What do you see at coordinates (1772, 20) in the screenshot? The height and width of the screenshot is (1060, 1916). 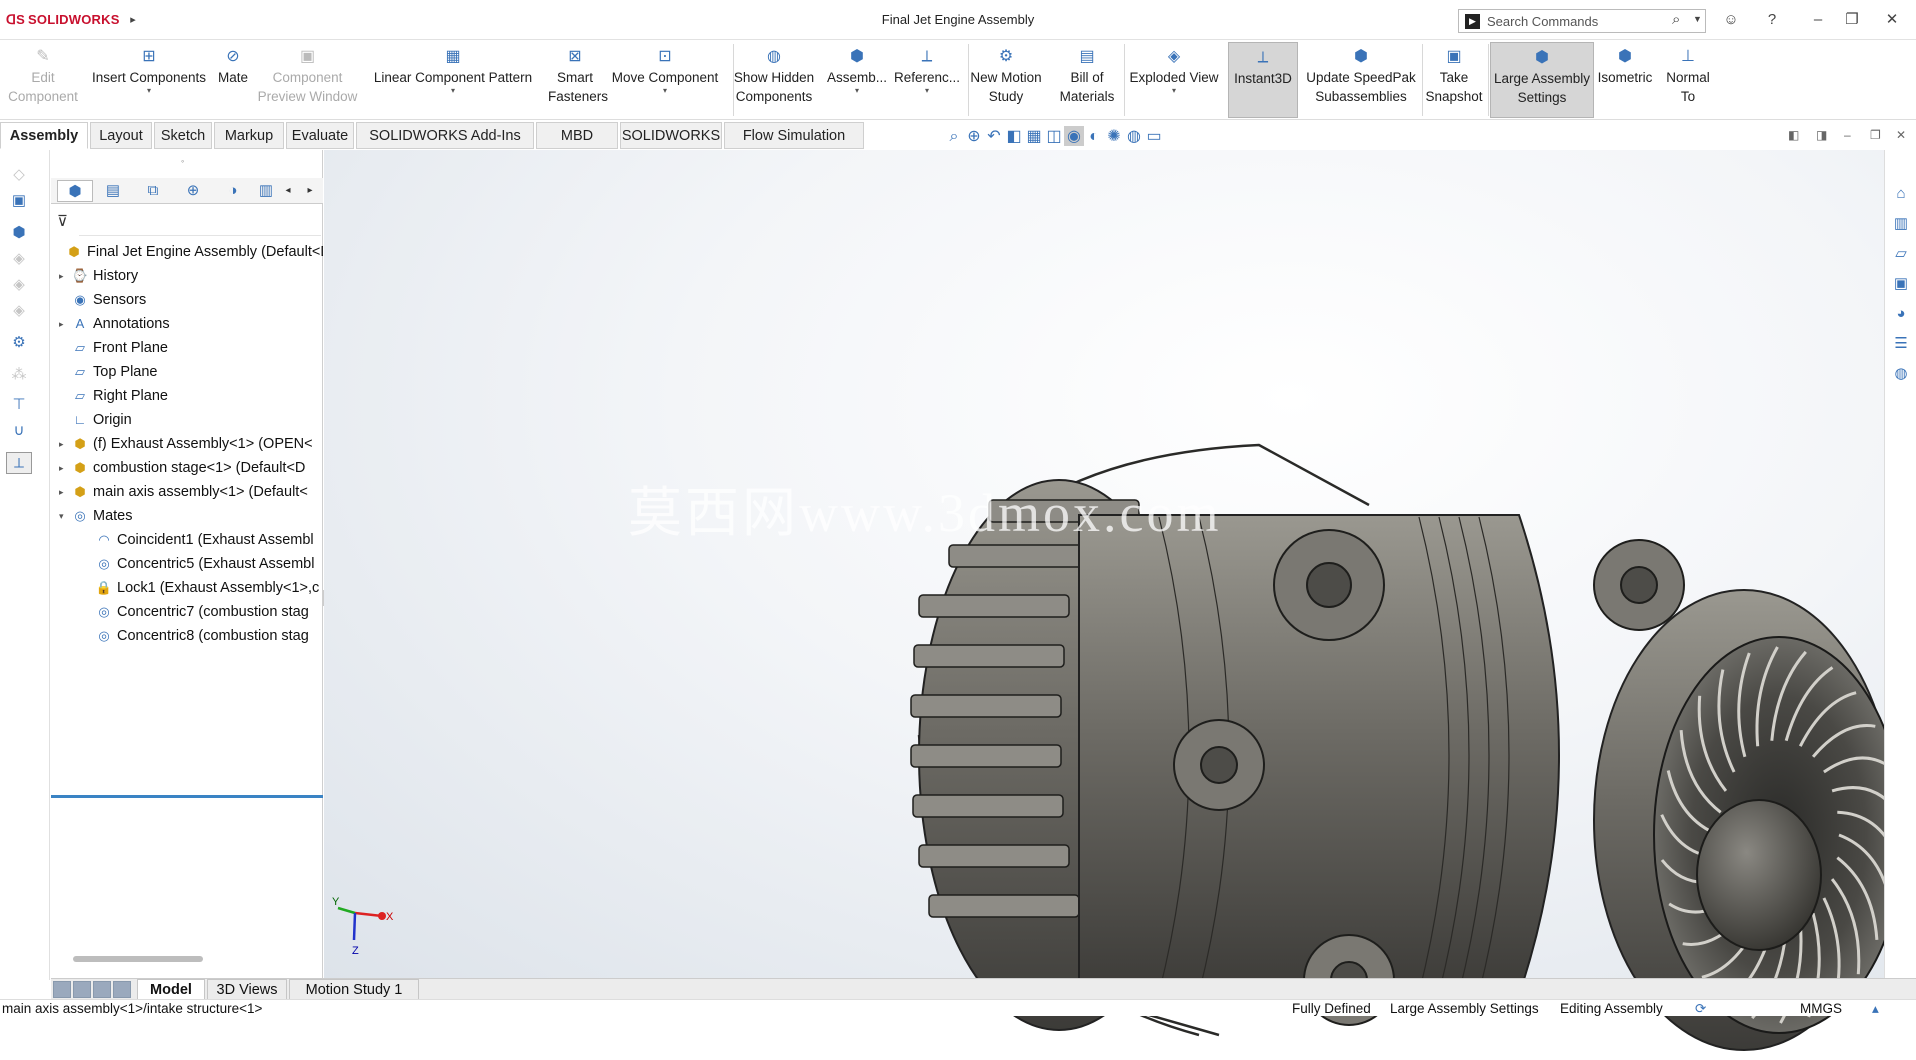 I see `help-icon: ?` at bounding box center [1772, 20].